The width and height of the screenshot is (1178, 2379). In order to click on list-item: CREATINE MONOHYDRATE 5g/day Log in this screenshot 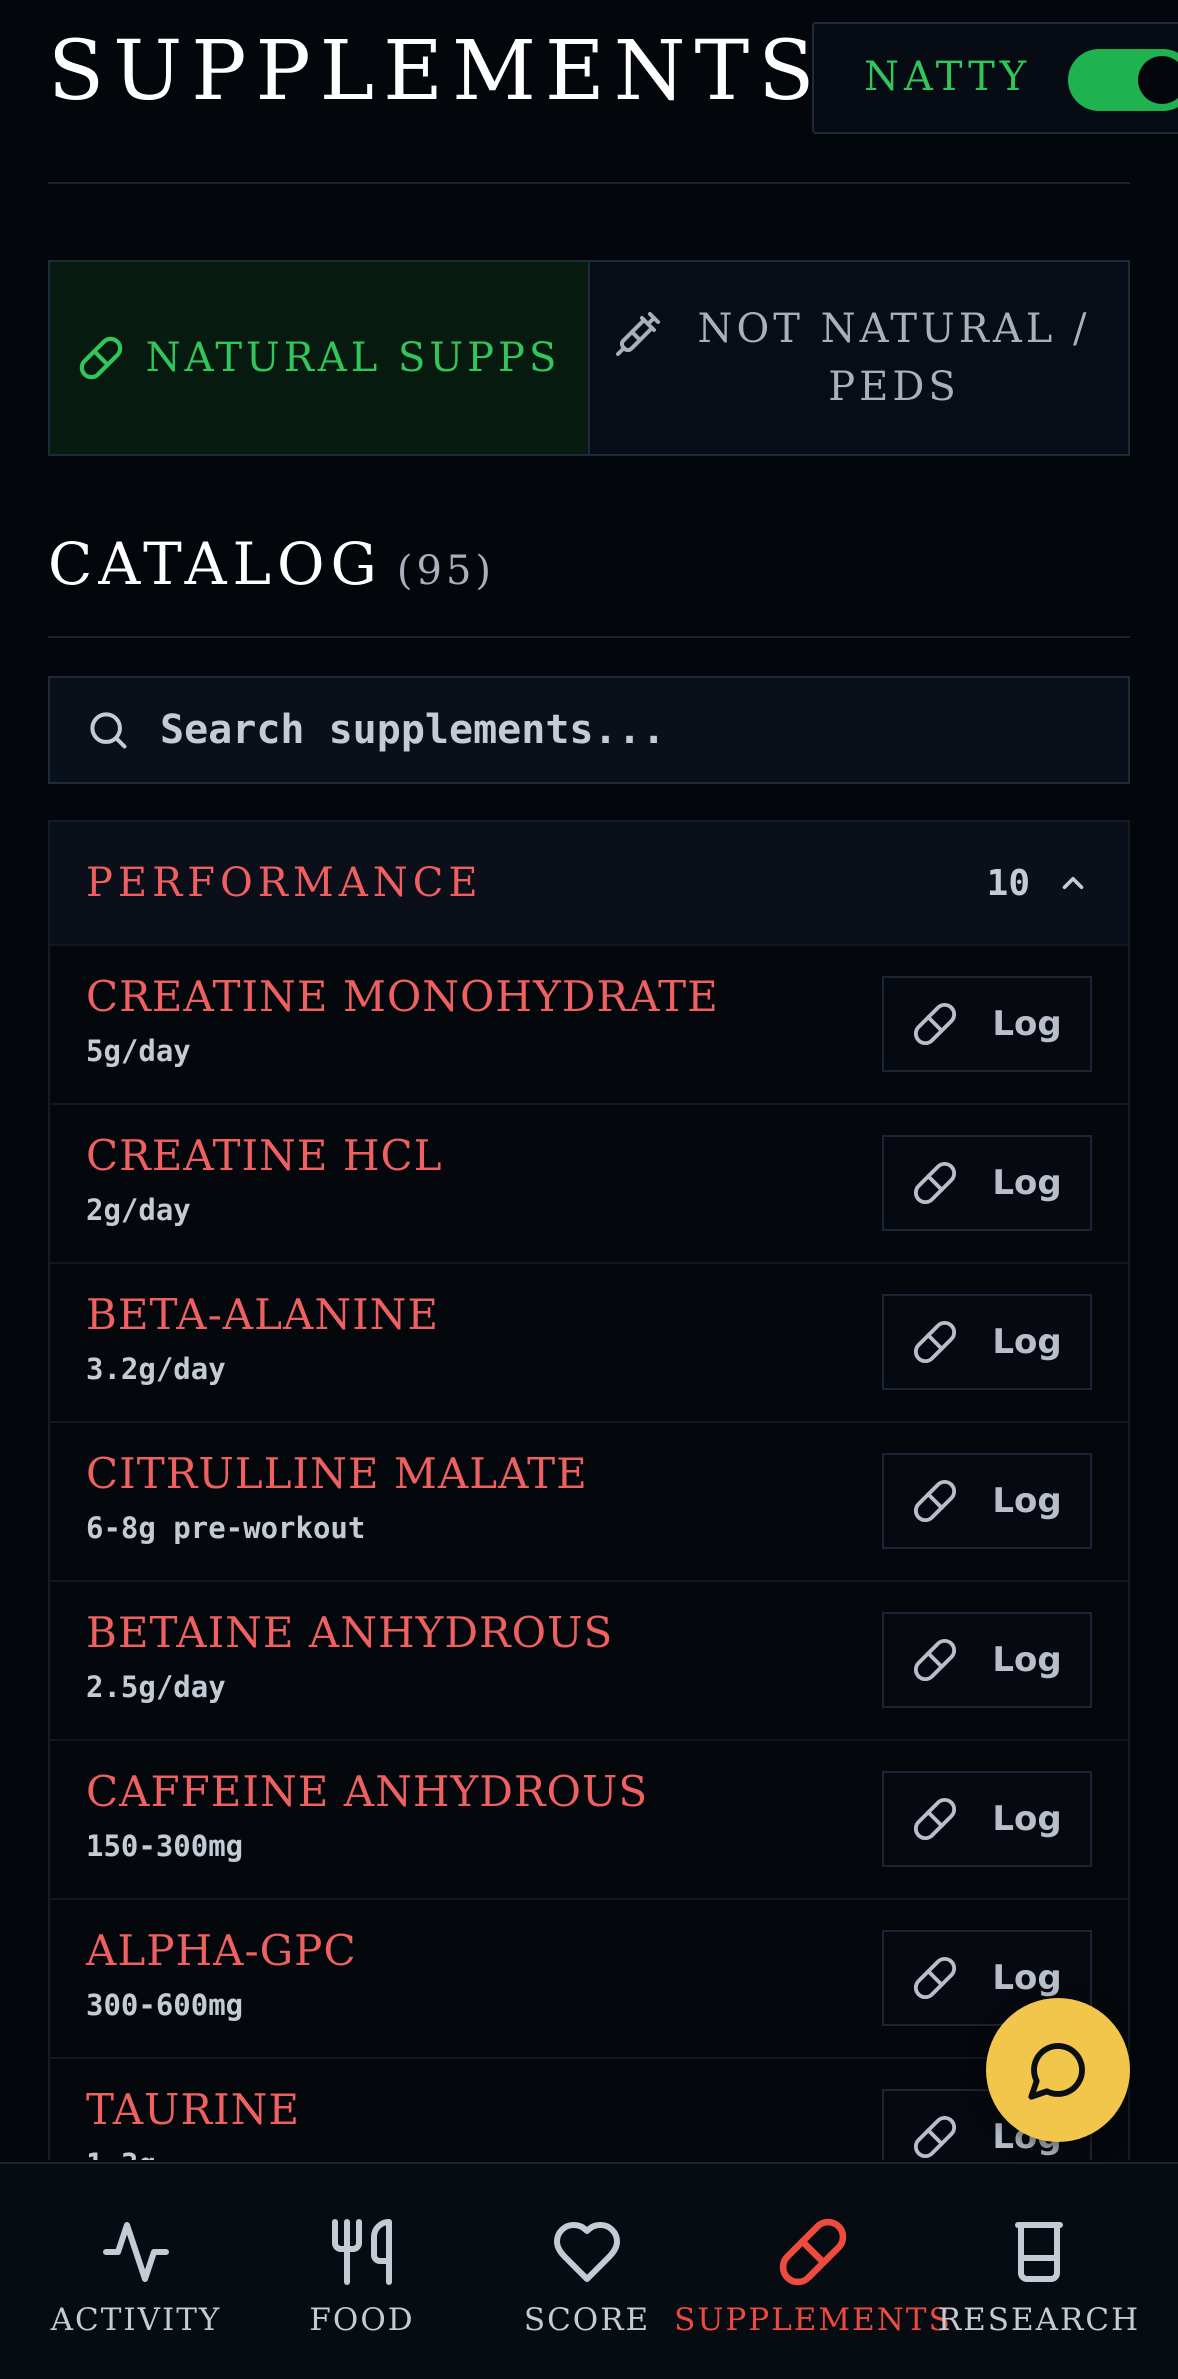, I will do `click(589, 1023)`.